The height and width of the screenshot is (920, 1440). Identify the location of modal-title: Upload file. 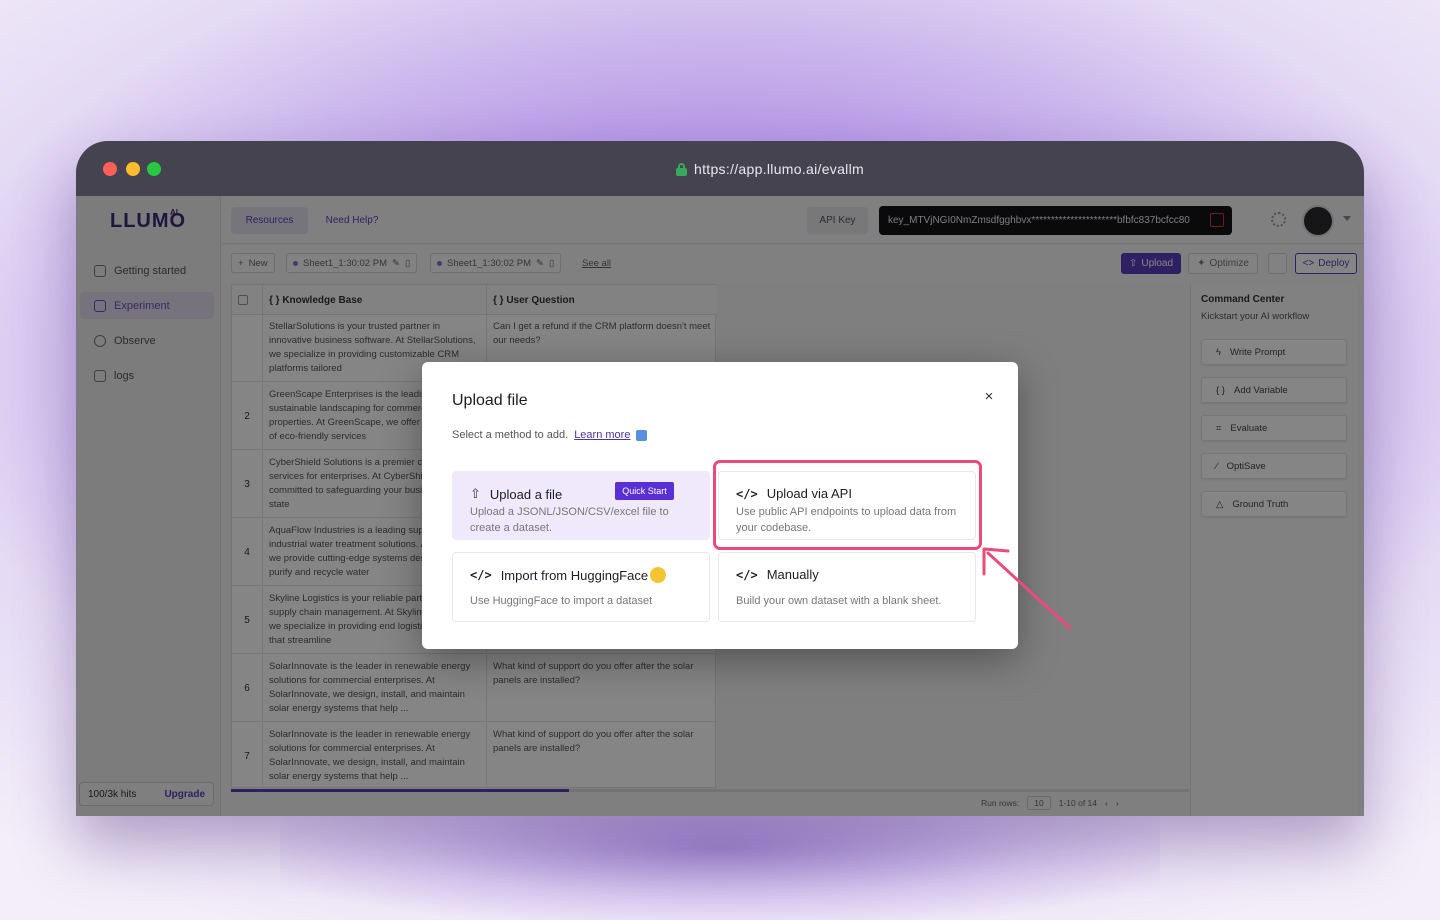
(490, 400).